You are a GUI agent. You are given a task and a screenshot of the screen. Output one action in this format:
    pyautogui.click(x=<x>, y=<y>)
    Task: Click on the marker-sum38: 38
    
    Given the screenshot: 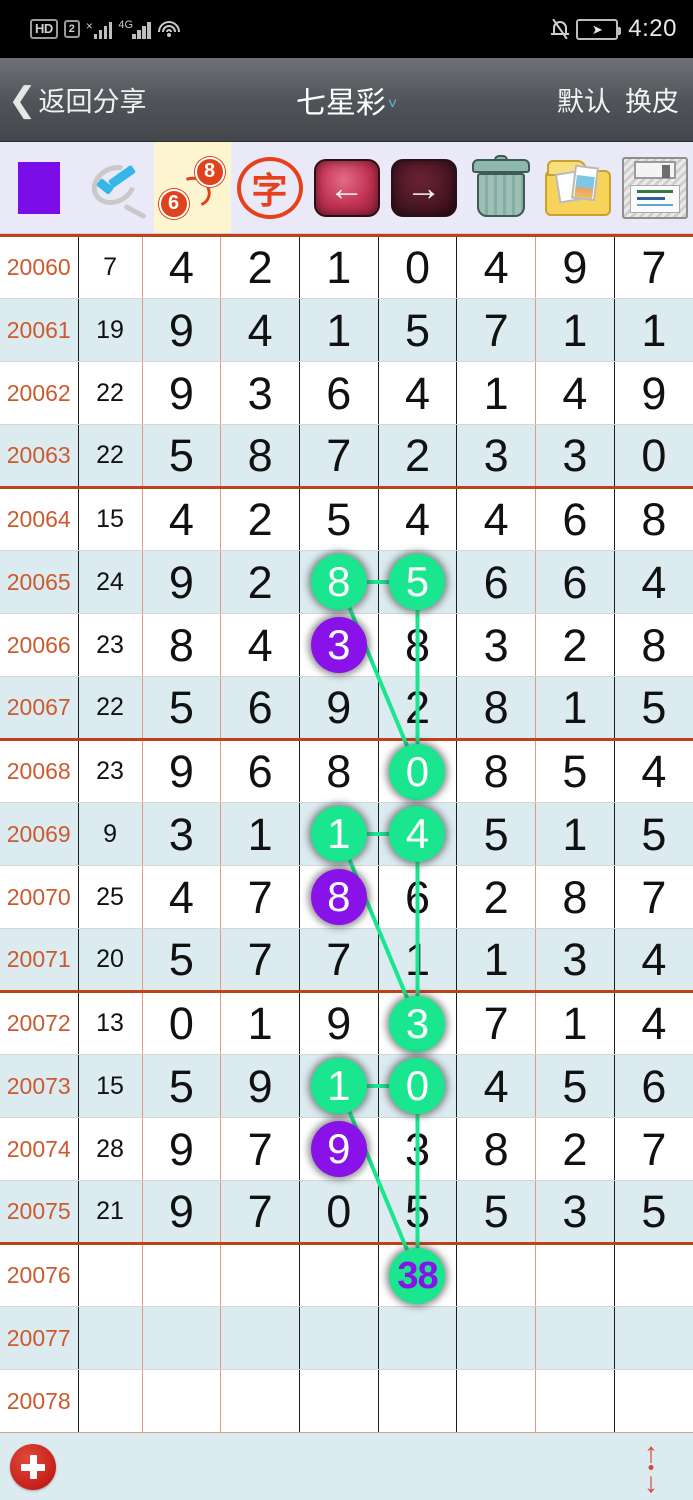 What is the action you would take?
    pyautogui.click(x=417, y=1275)
    